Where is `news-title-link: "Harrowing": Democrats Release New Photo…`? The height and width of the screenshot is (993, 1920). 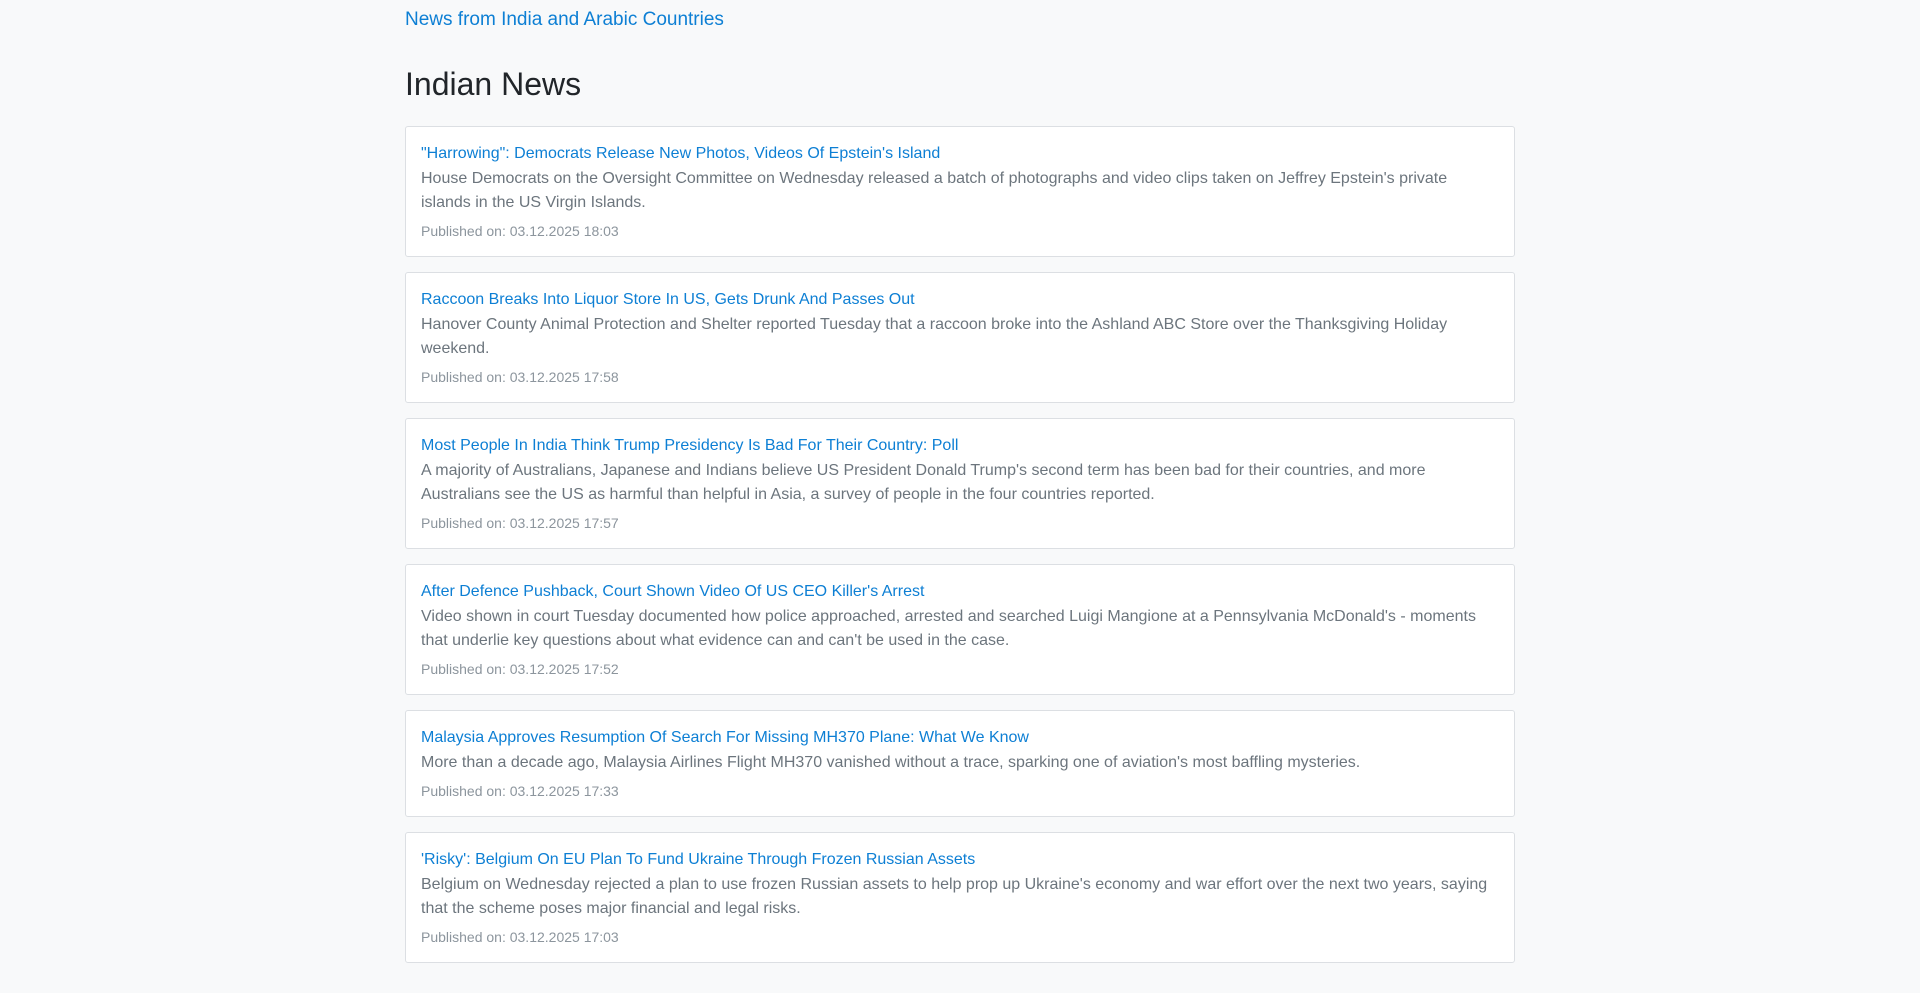 news-title-link: "Harrowing": Democrats Release New Photo… is located at coordinates (960, 154).